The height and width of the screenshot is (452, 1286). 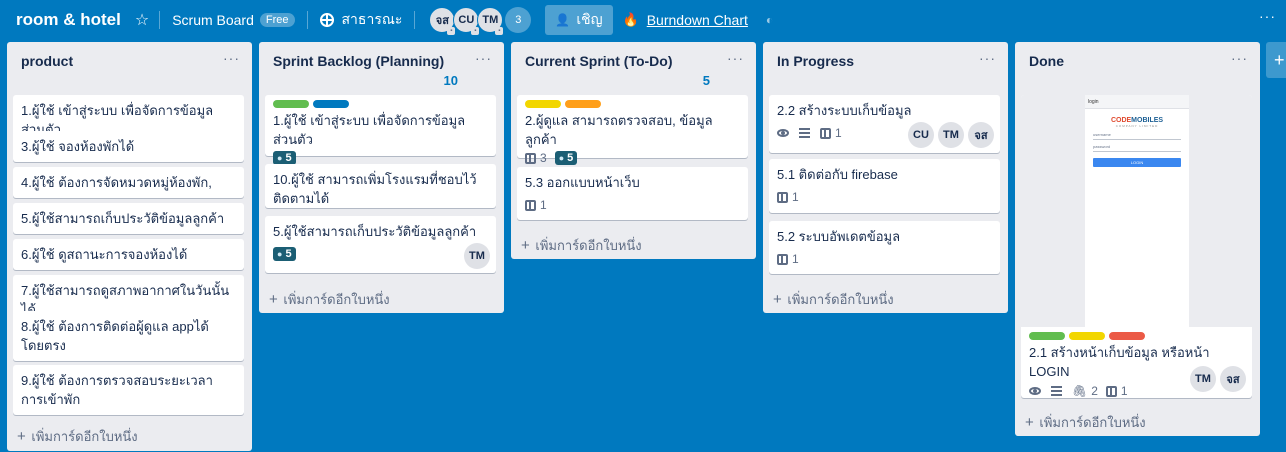 I want to click on list-header: Sprint Backlog (Planning) ··· 10, so click(x=381, y=65).